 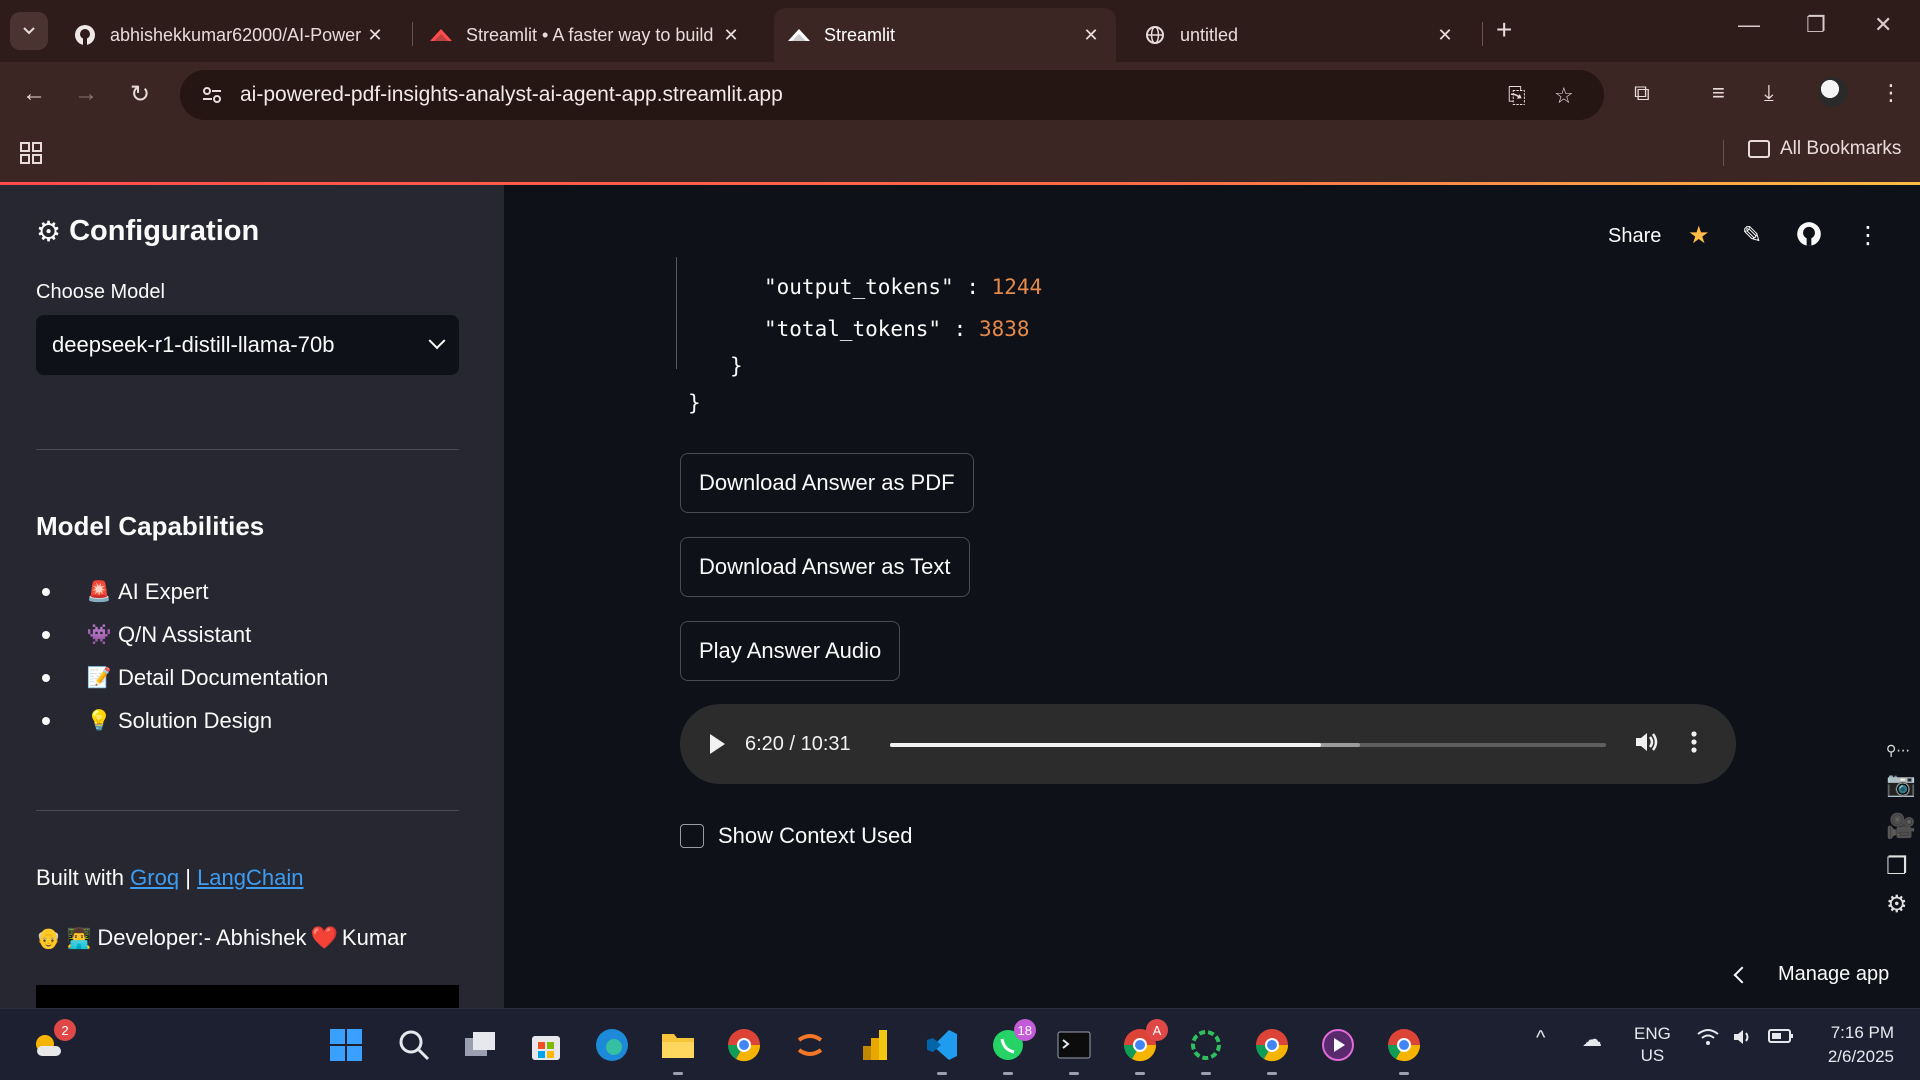 I want to click on share-button: Share, so click(x=1634, y=236).